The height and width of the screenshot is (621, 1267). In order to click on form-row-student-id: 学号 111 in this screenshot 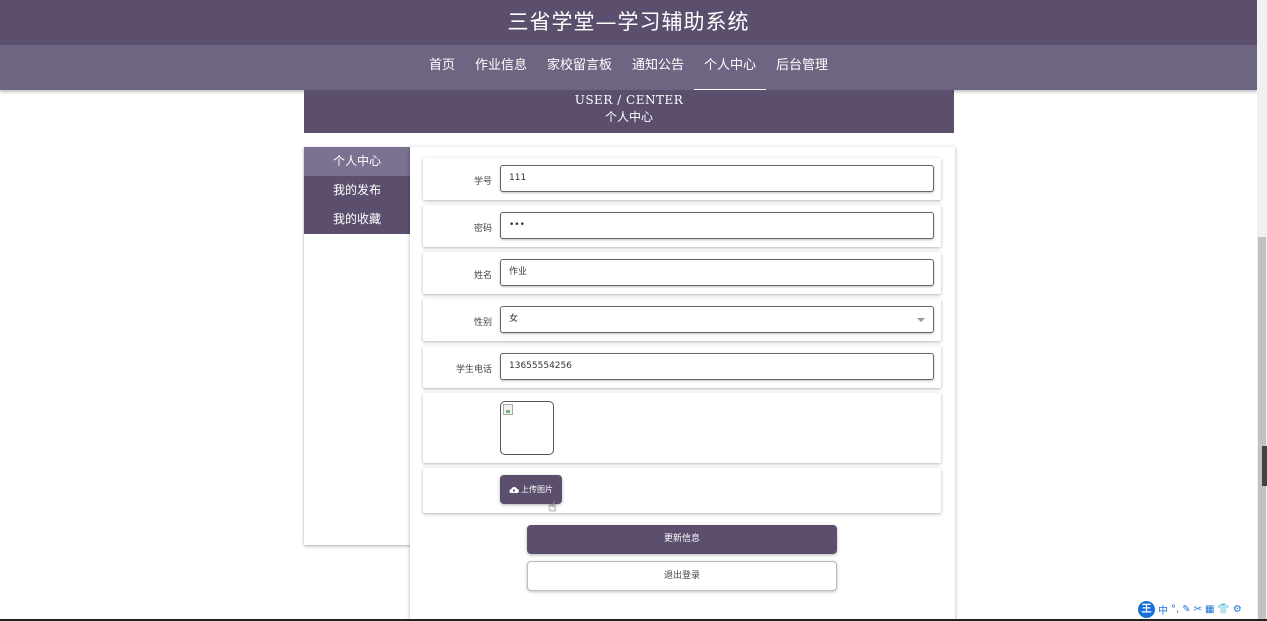, I will do `click(682, 179)`.